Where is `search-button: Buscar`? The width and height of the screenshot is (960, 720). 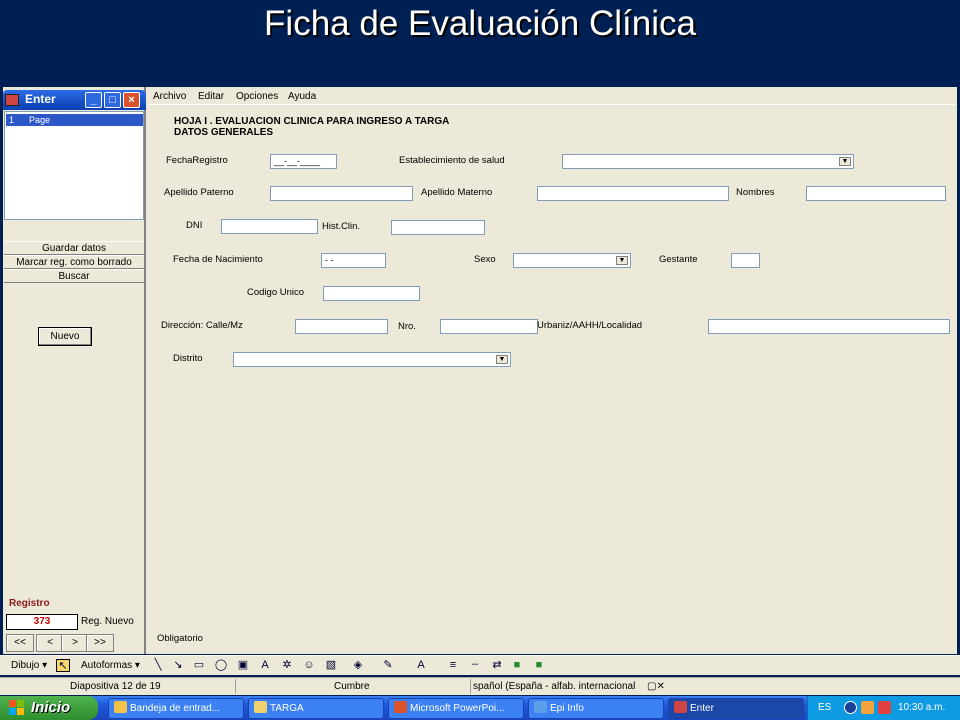 search-button: Buscar is located at coordinates (74, 276).